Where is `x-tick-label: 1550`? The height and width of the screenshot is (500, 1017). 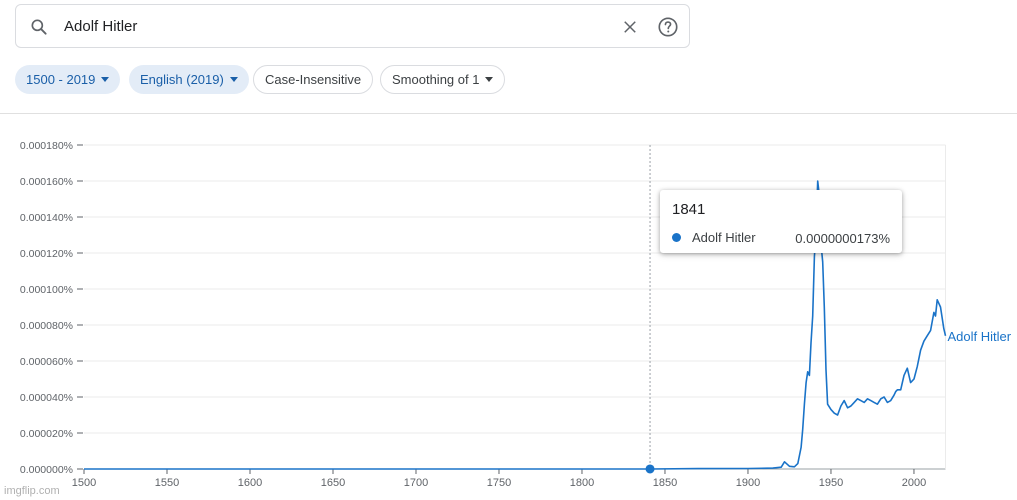
x-tick-label: 1550 is located at coordinates (167, 483).